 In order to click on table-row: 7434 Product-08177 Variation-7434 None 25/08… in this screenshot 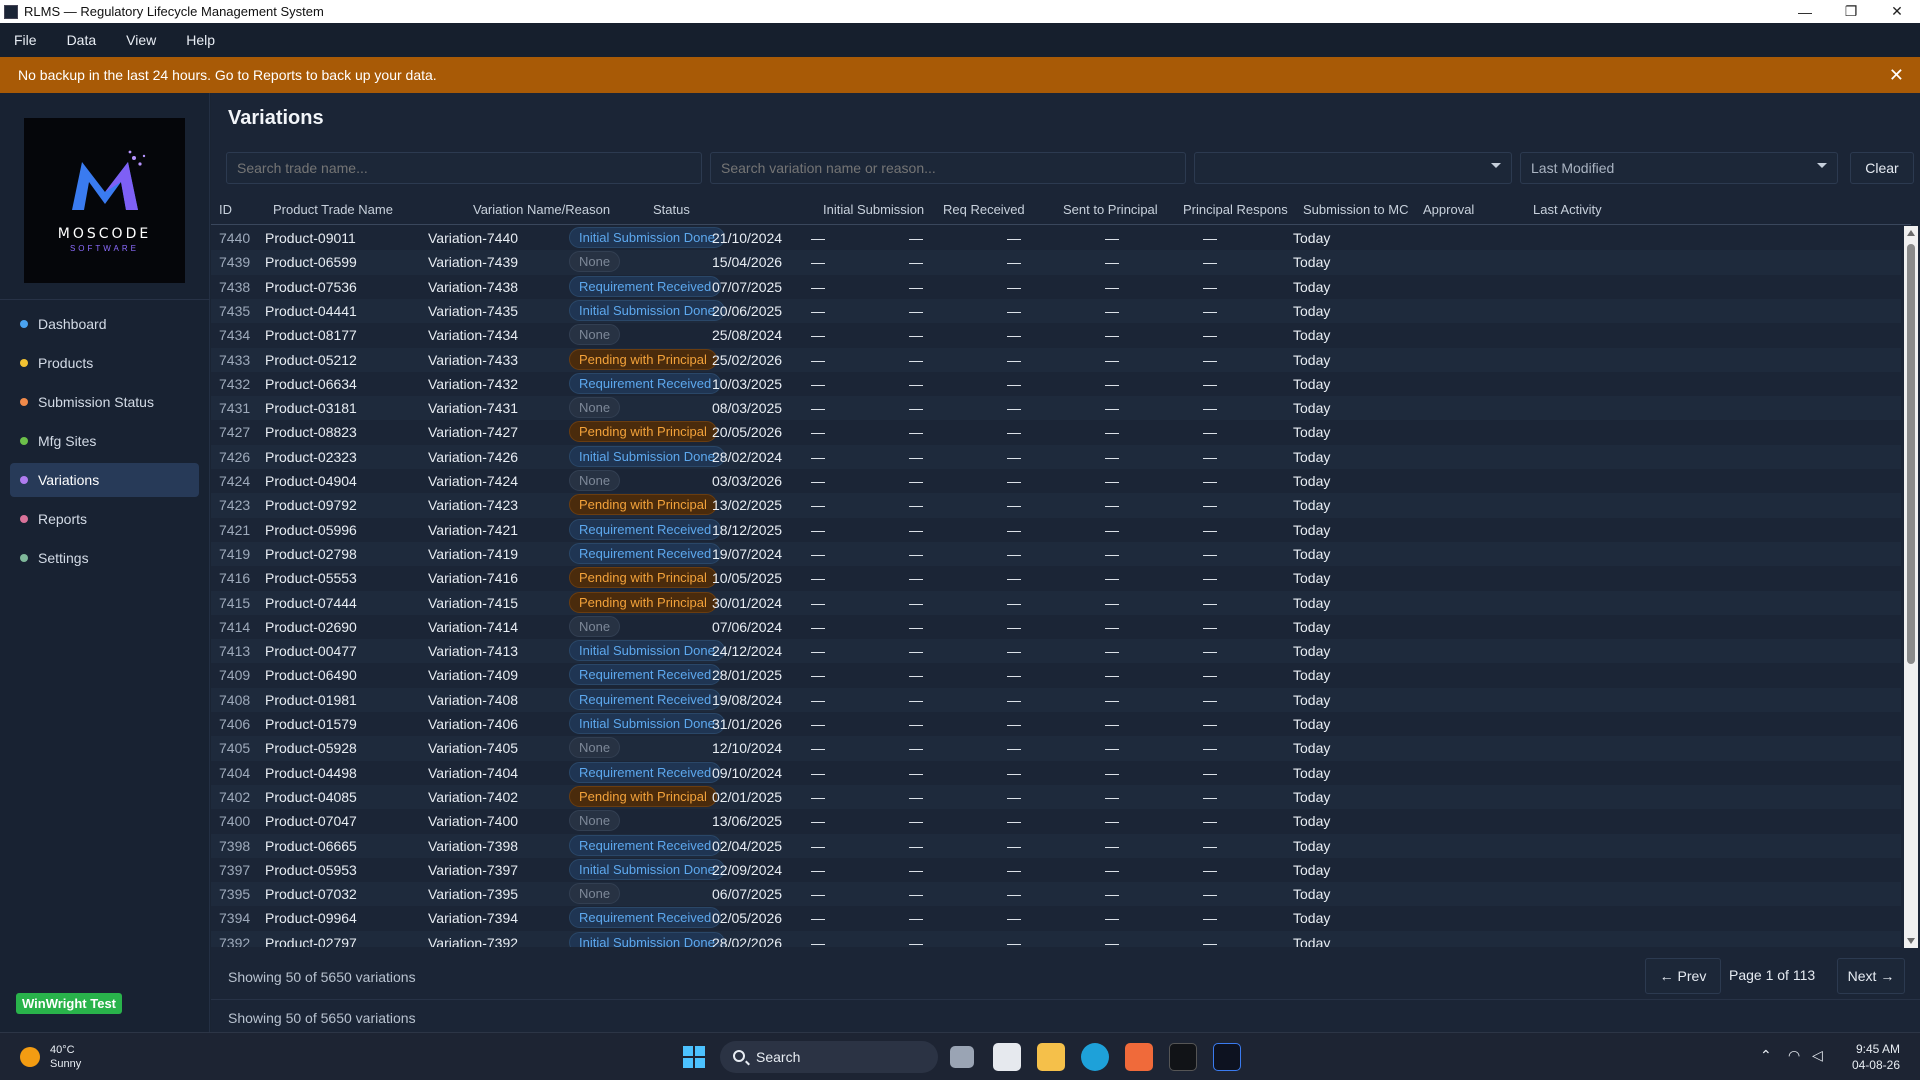, I will do `click(1056, 335)`.